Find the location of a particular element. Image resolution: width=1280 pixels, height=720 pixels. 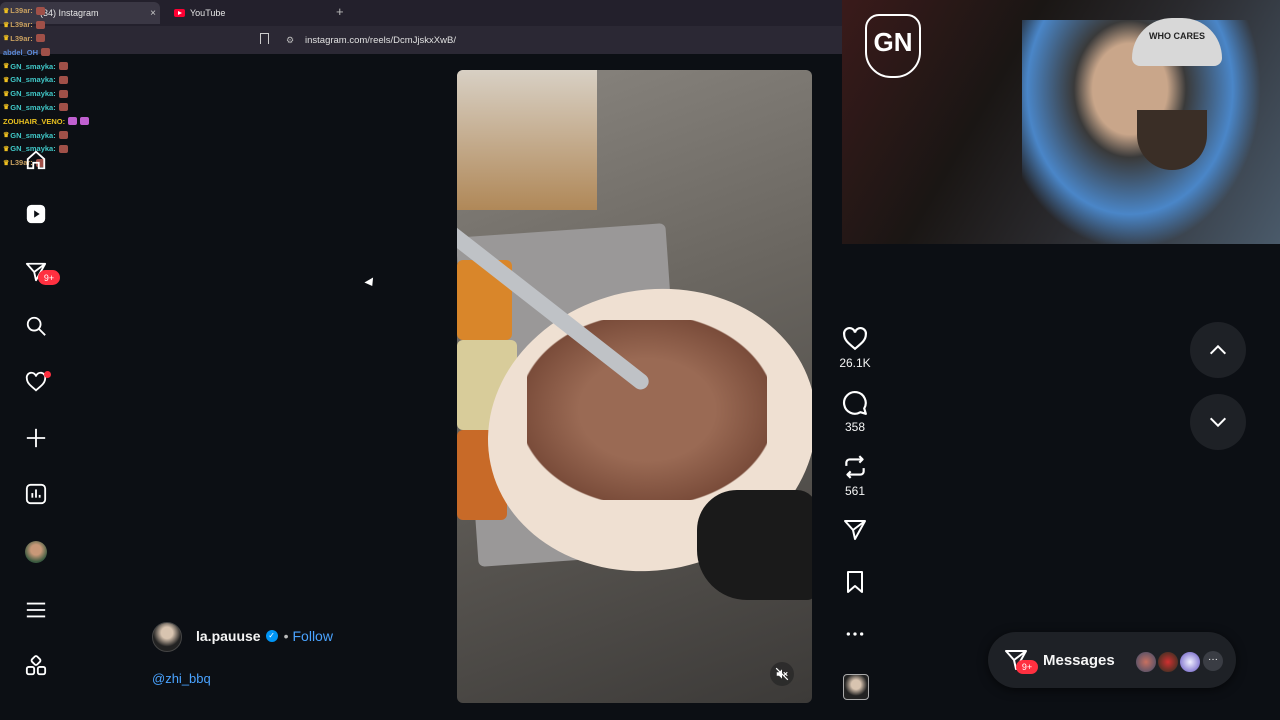

messages-label: Messages is located at coordinates (1079, 660).